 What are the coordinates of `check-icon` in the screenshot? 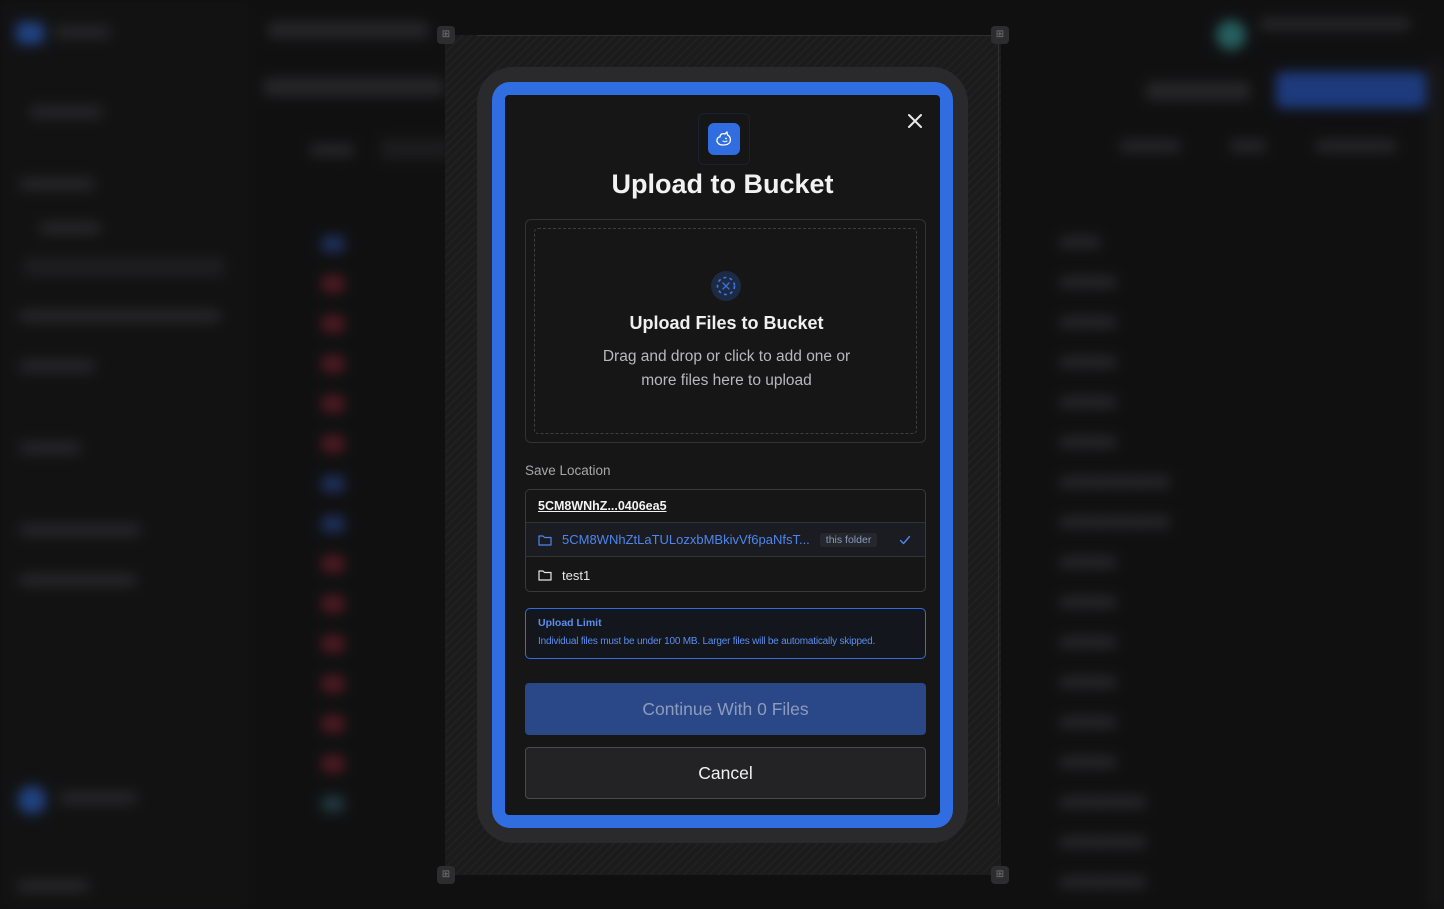 It's located at (905, 540).